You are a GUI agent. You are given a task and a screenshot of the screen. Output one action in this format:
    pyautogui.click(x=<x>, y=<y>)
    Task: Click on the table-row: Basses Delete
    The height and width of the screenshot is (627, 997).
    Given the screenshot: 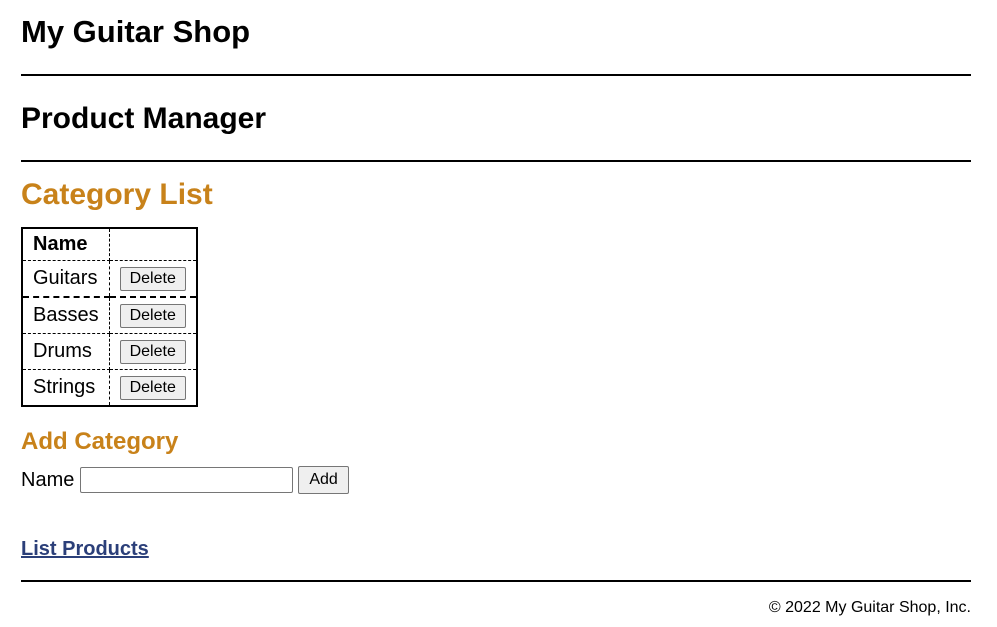 What is the action you would take?
    pyautogui.click(x=109, y=315)
    